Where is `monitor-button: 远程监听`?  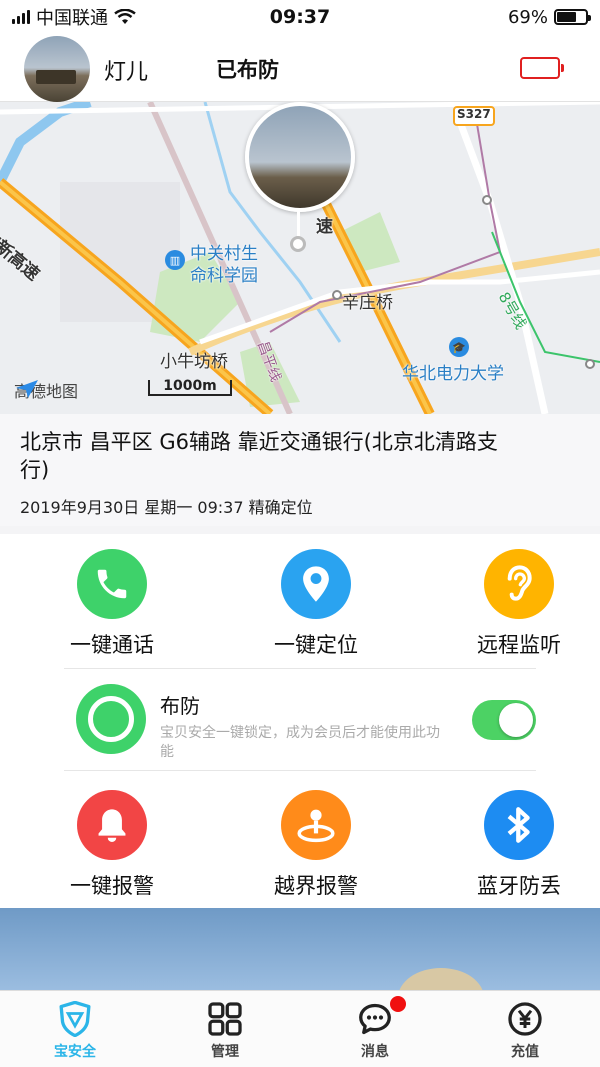
monitor-button: 远程监听 is located at coordinates (519, 604).